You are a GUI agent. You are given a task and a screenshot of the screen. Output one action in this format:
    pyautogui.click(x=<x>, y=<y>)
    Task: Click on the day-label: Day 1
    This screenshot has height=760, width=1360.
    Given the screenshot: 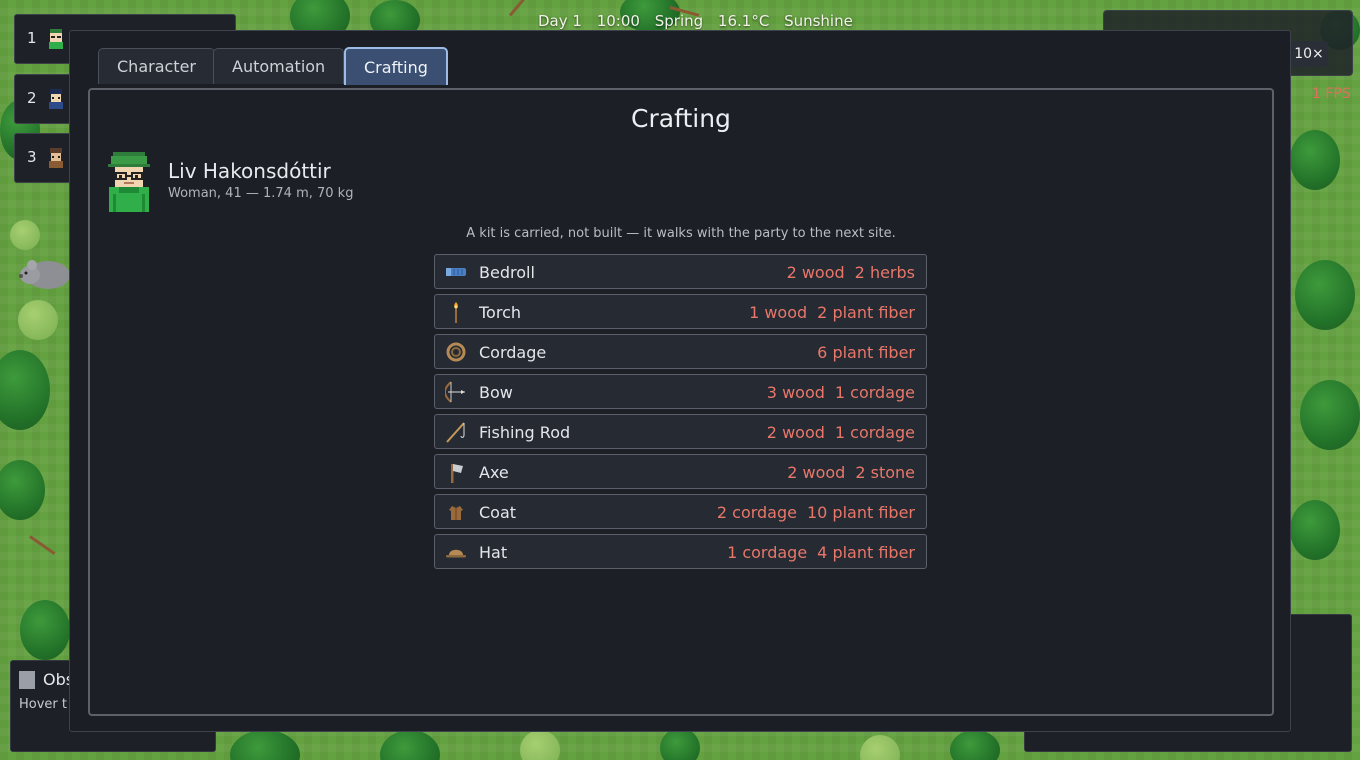 What is the action you would take?
    pyautogui.click(x=560, y=21)
    